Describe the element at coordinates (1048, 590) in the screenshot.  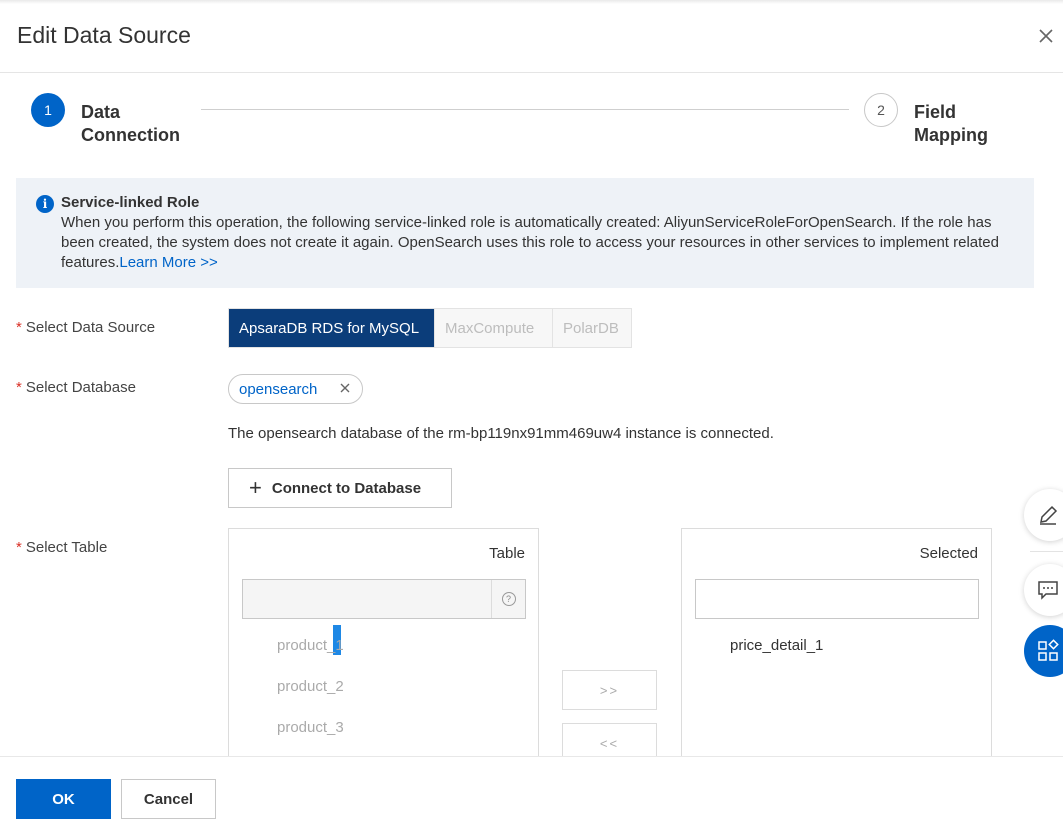
I see `chat-icon` at that location.